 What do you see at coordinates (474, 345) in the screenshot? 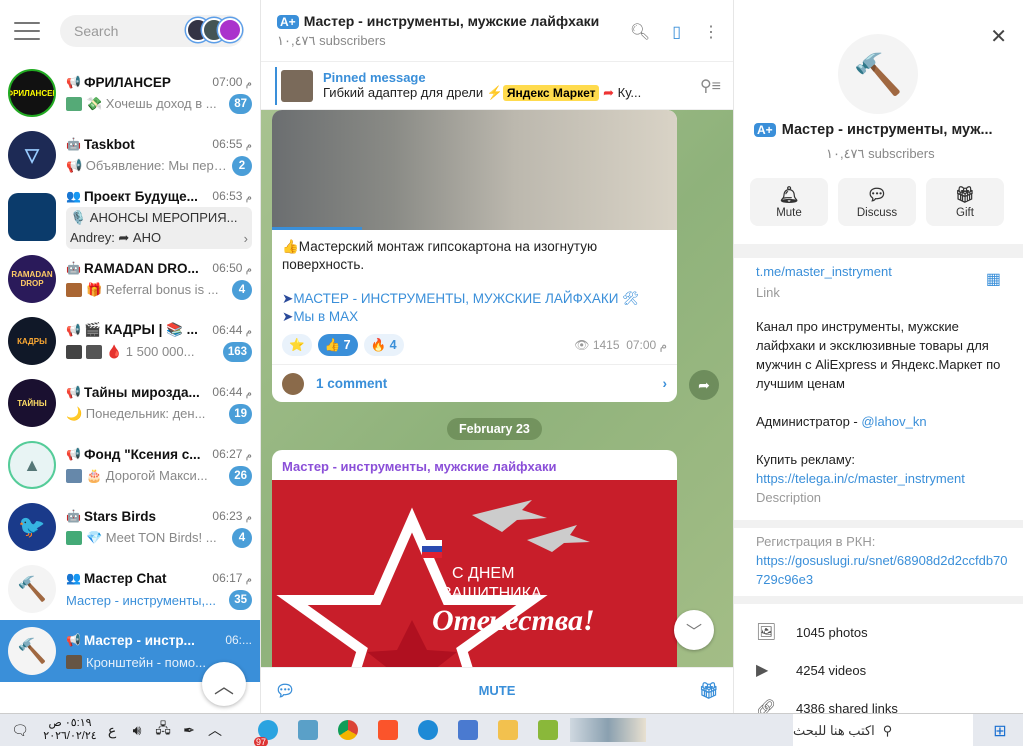
I see `reactions-row: ⭐ 👍 7 🔥 4 👁︎ 1415 07:00 م` at bounding box center [474, 345].